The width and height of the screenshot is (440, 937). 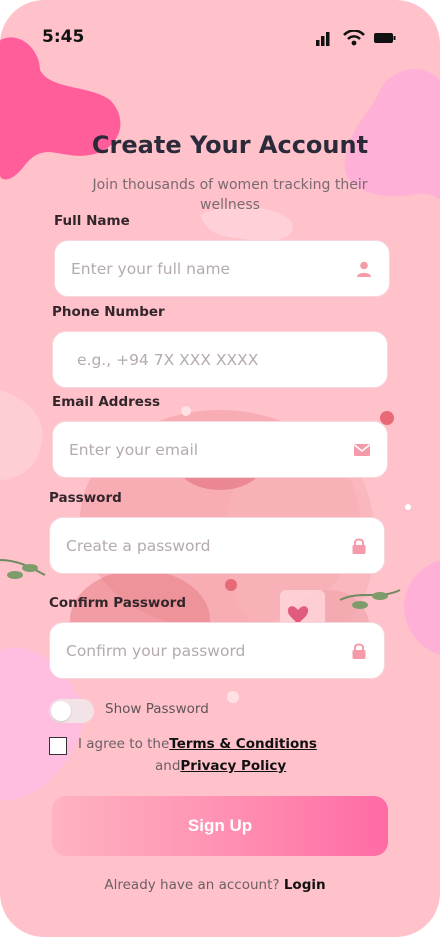 I want to click on phone-input, so click(x=220, y=359).